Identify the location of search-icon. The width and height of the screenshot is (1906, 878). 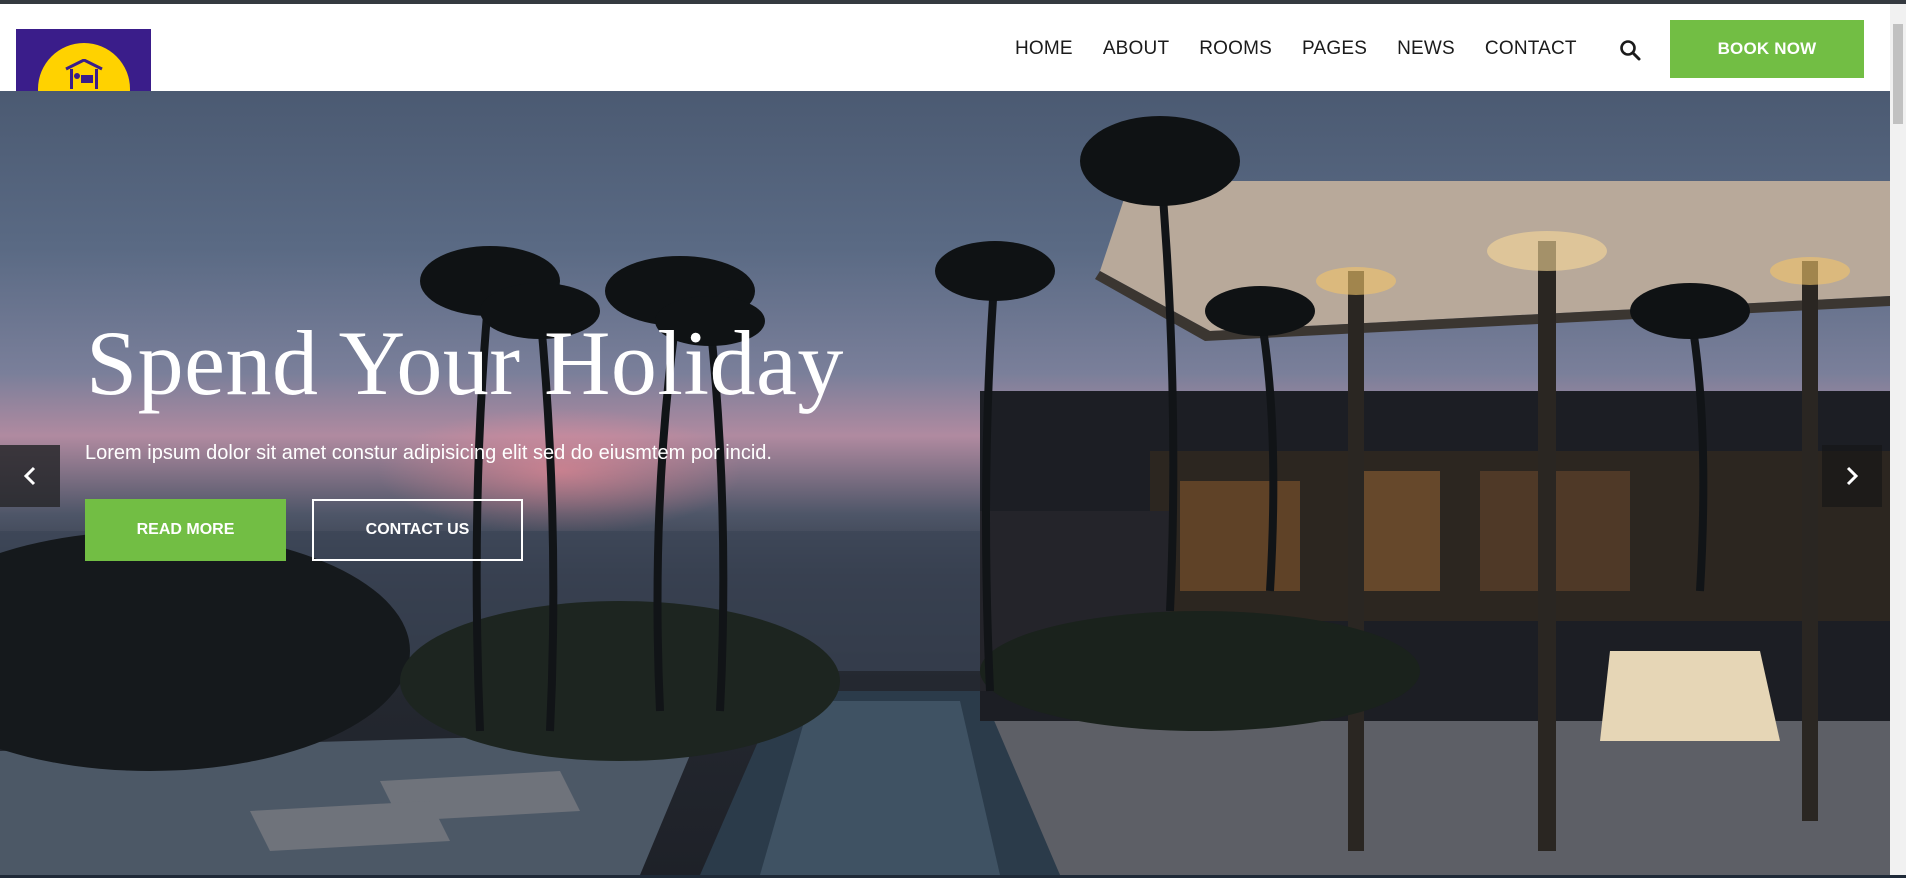
(1630, 50).